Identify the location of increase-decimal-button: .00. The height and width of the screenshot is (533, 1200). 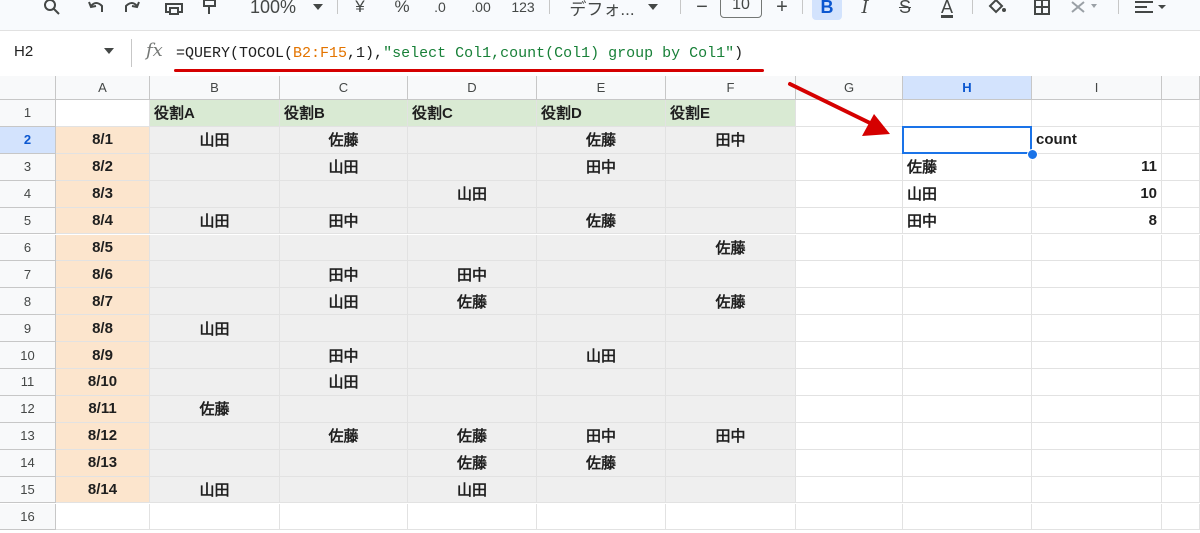
(481, 11).